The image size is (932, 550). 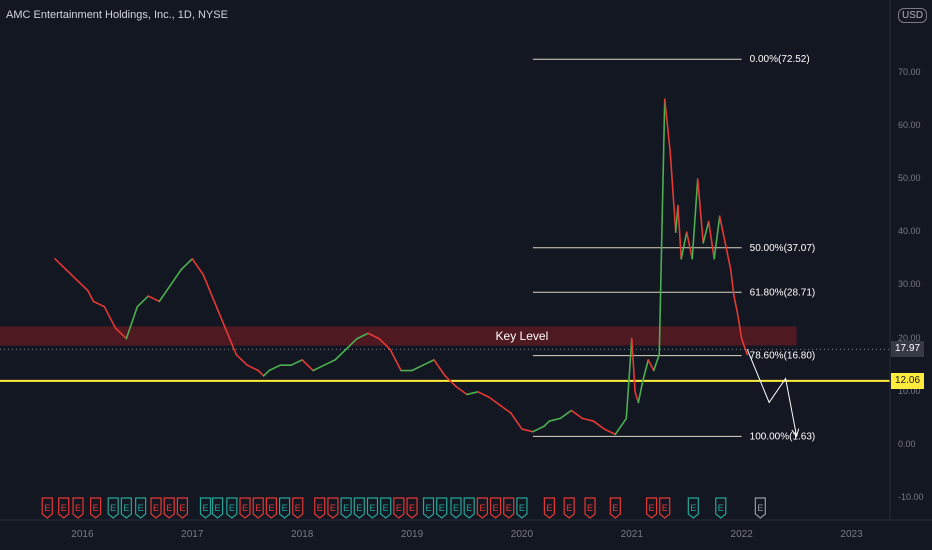 I want to click on x-tick-label: 2022, so click(x=741, y=534).